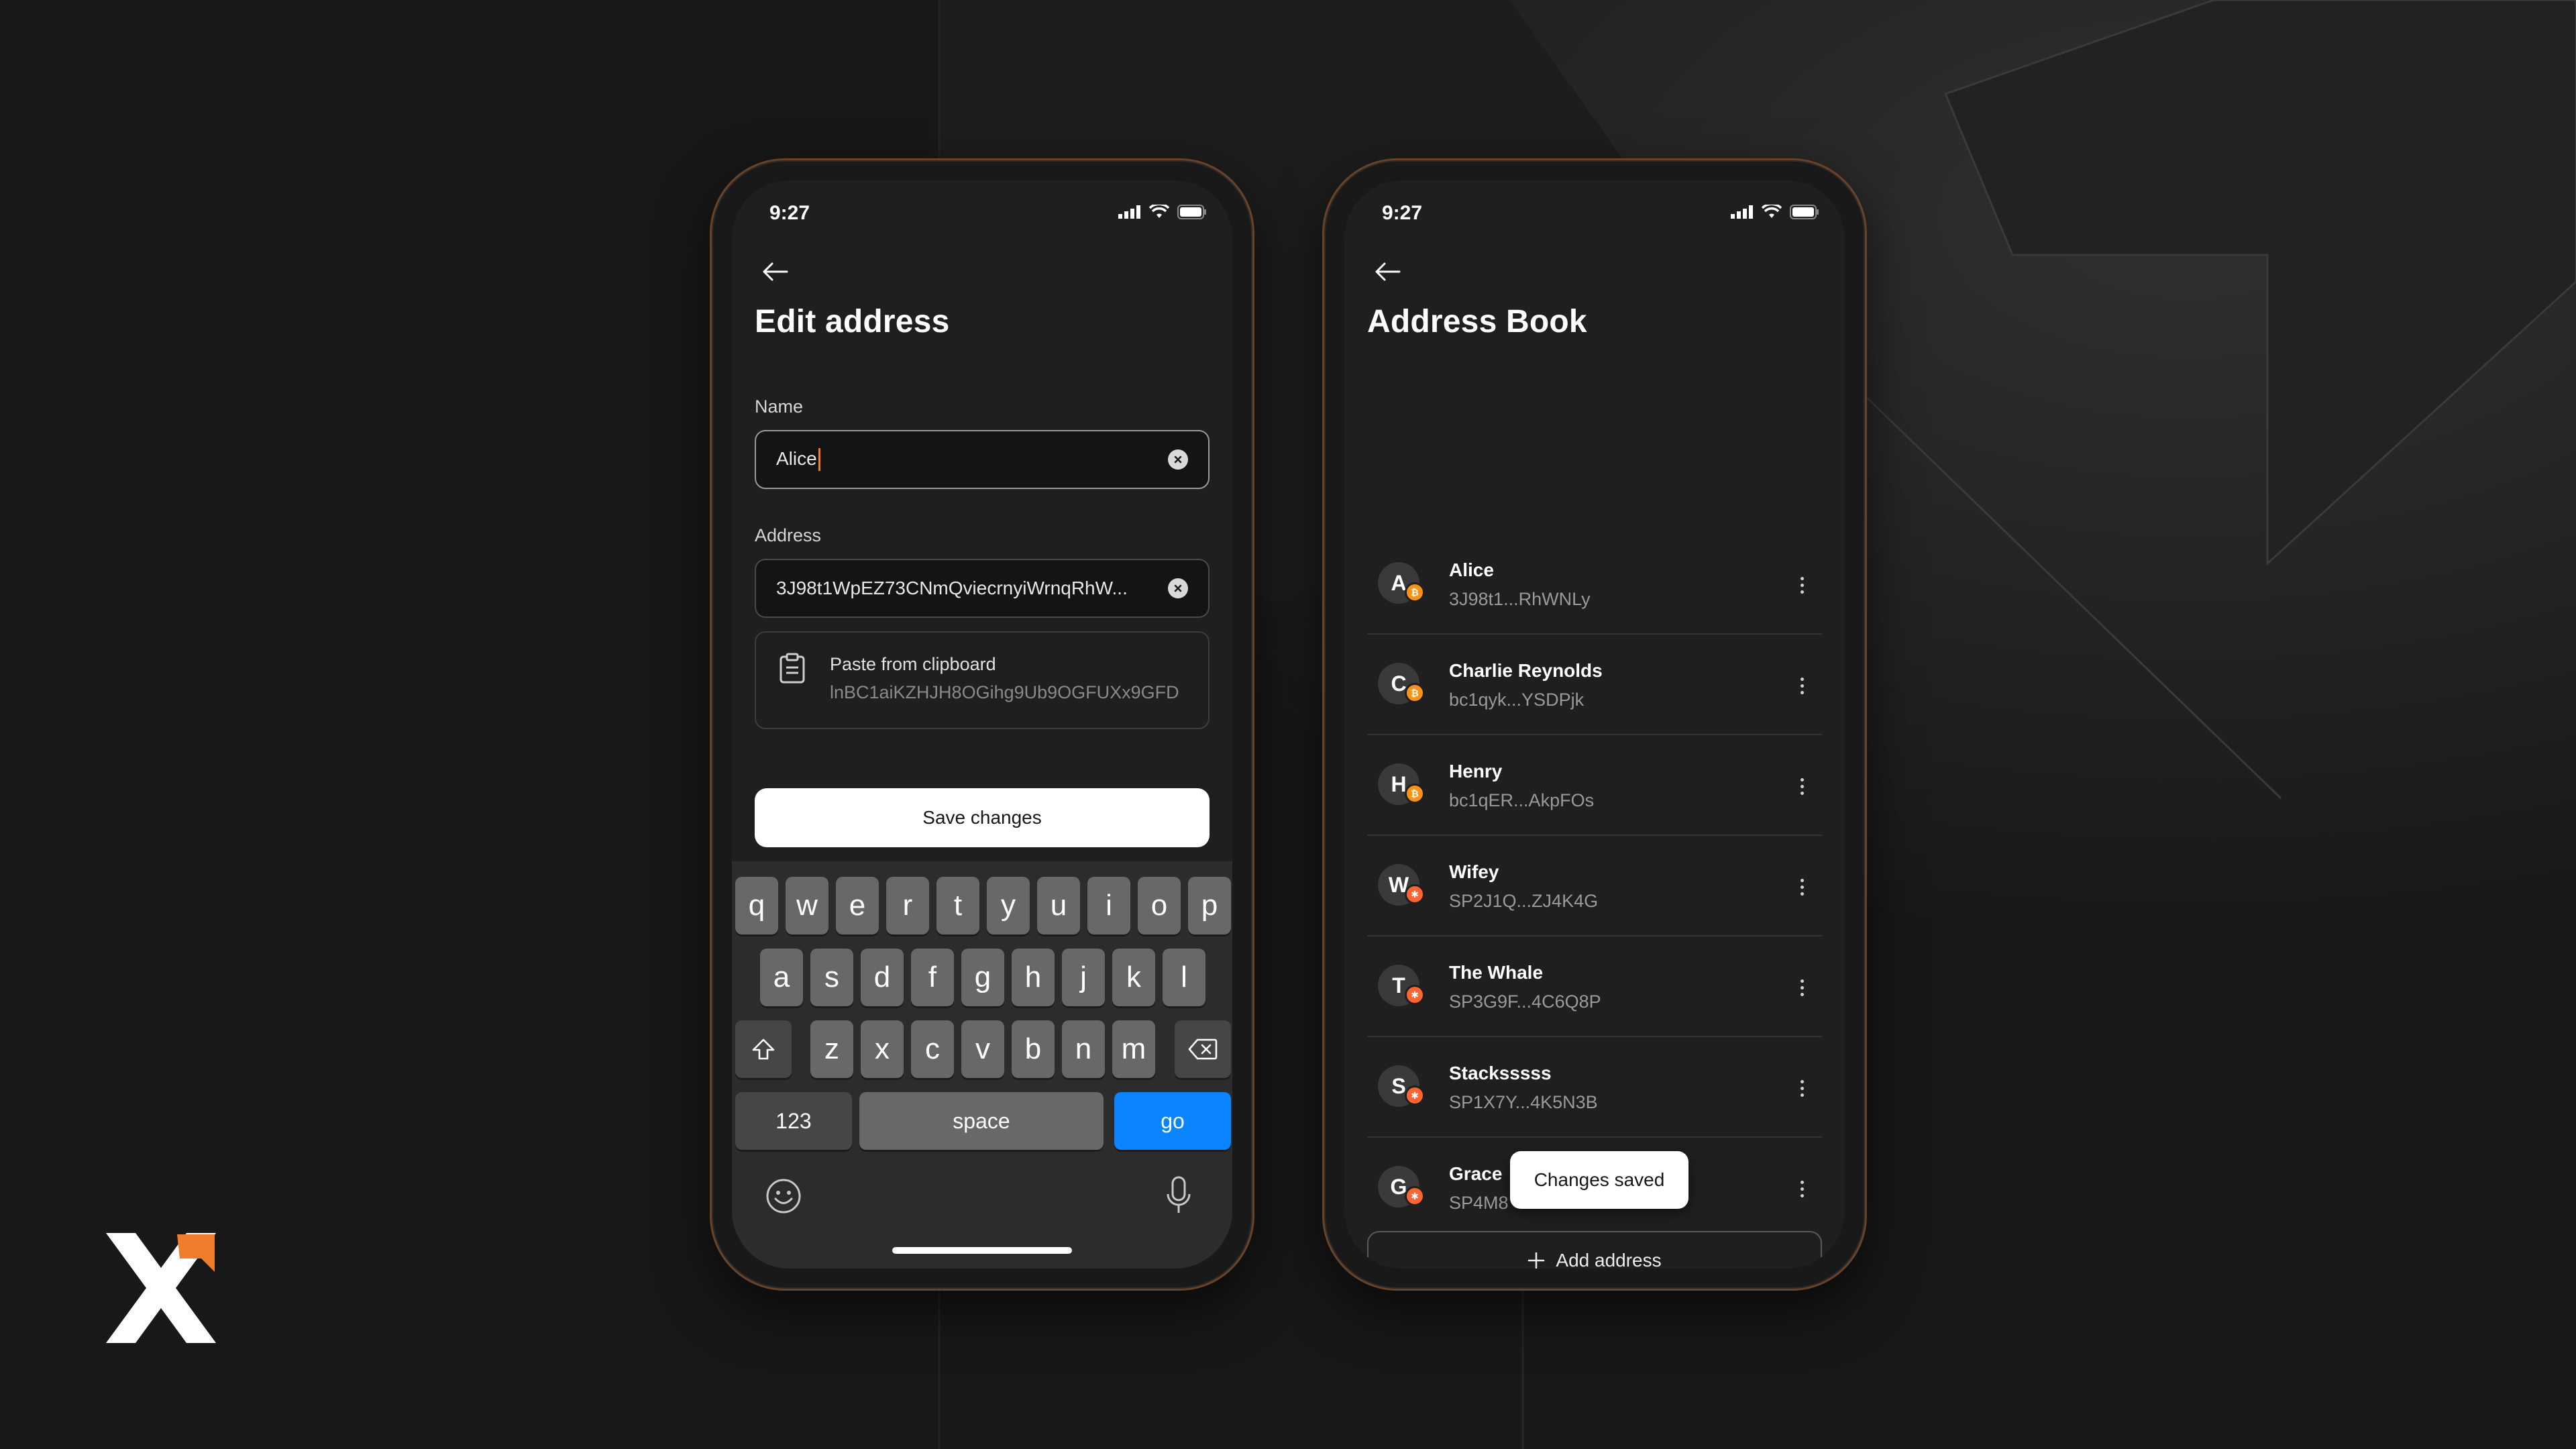  I want to click on home-indicator, so click(982, 1250).